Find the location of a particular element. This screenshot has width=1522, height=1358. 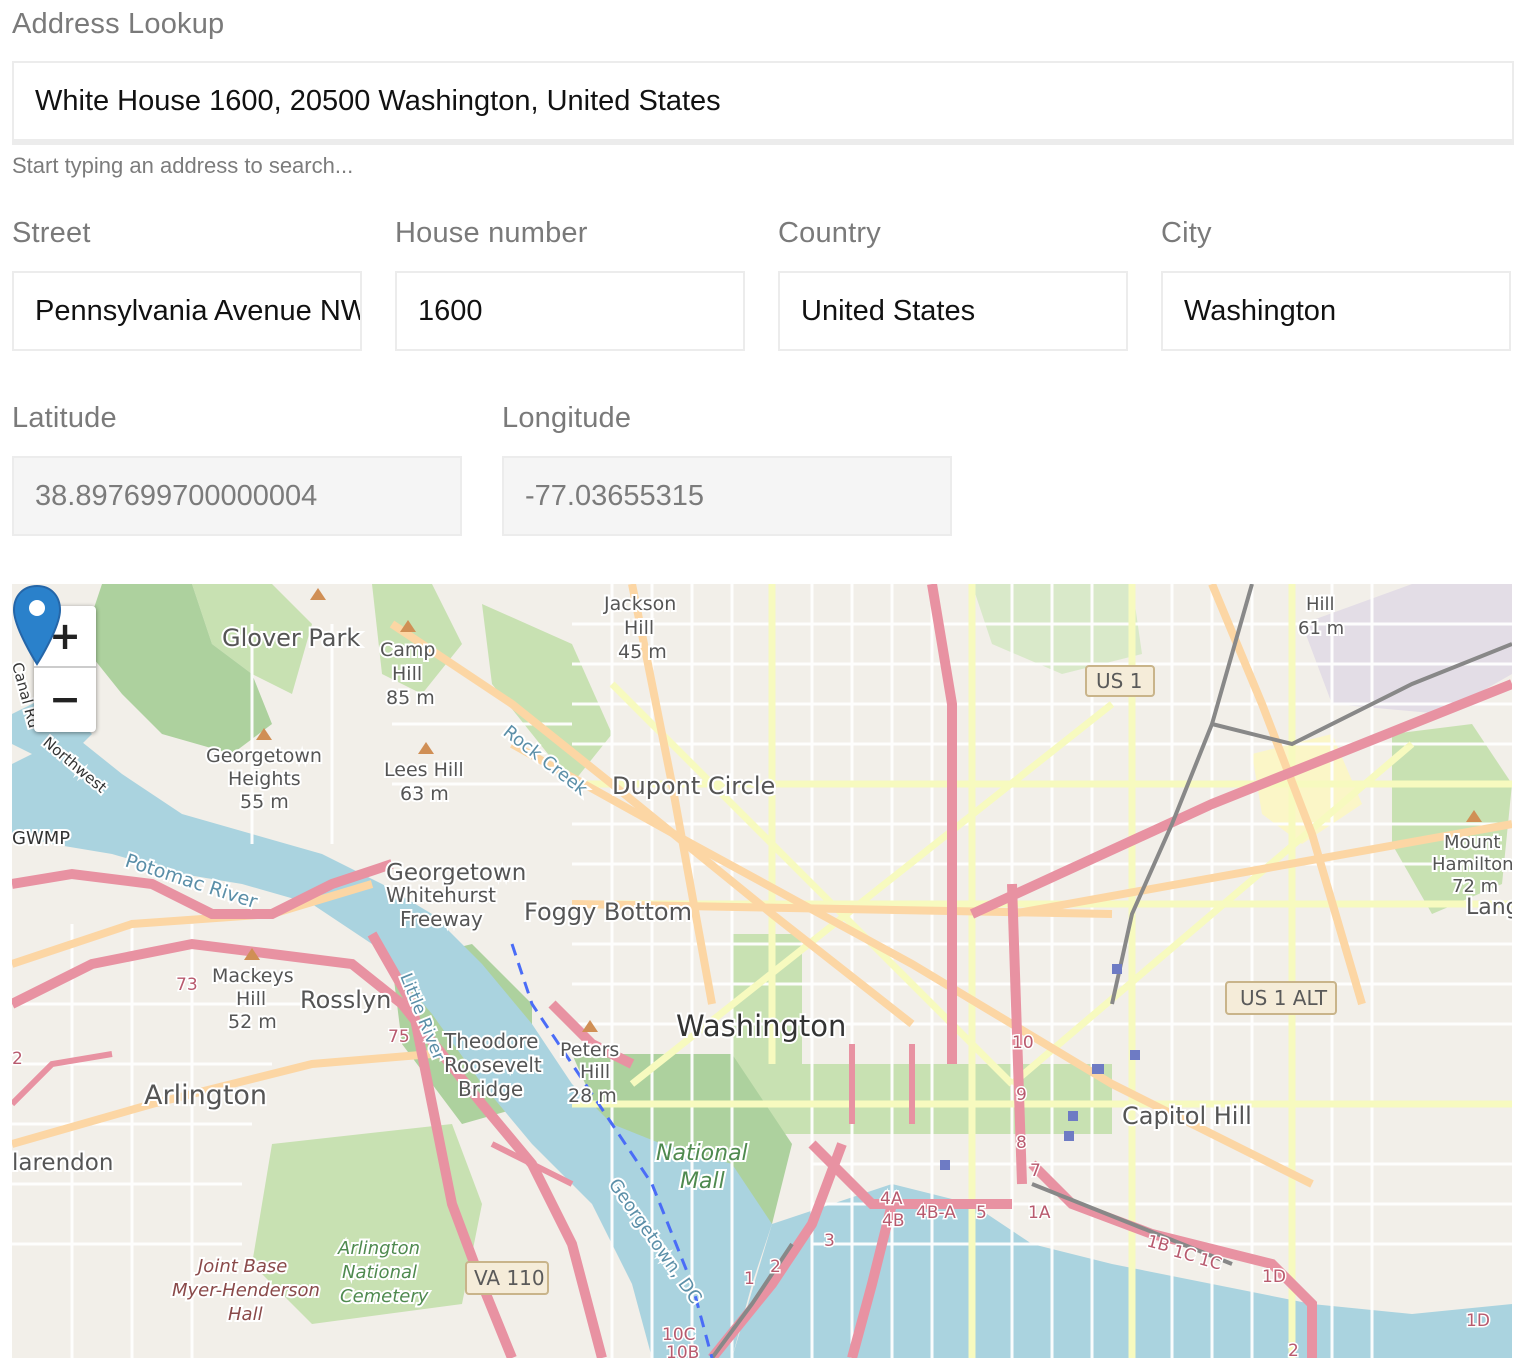

map-label-peters-3: 28 m is located at coordinates (592, 1096).